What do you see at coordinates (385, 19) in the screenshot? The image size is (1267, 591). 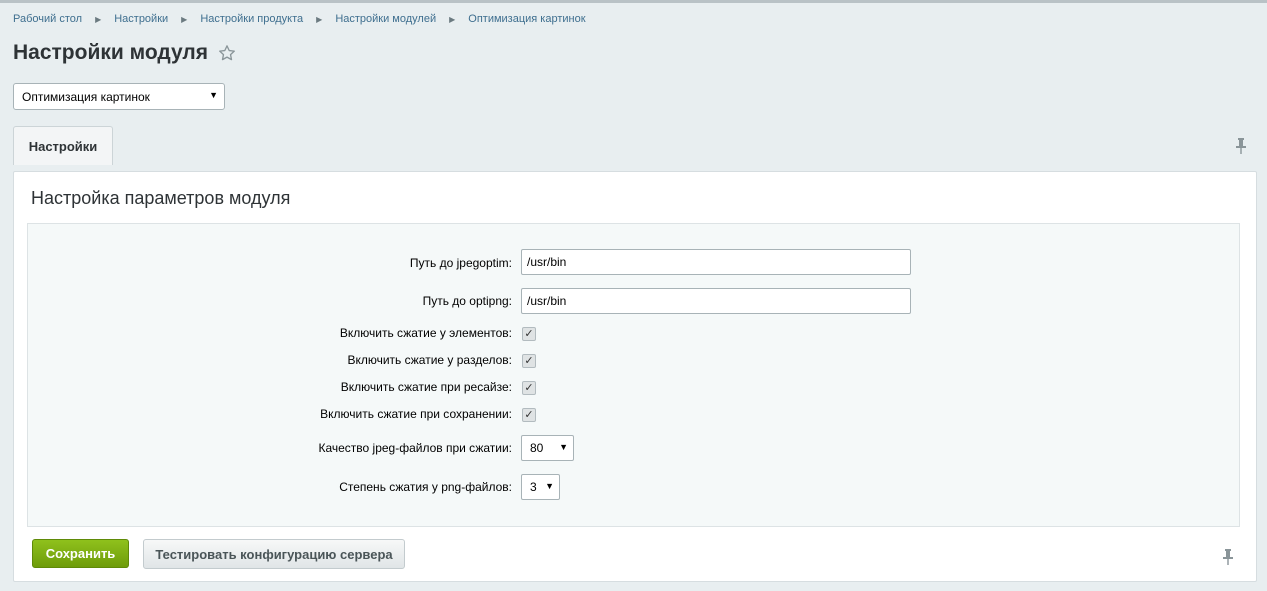 I see `breadcrumb-item-module-settings: Настройки модулей` at bounding box center [385, 19].